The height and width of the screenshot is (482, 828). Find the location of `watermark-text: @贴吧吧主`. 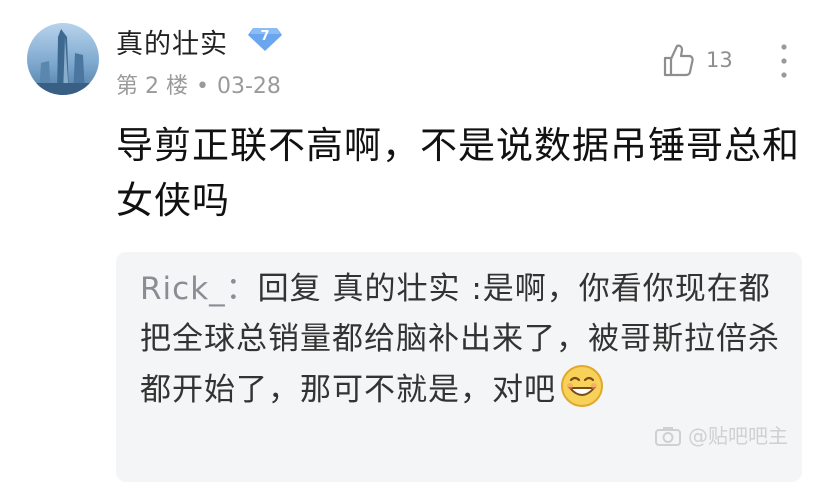

watermark-text: @贴吧吧主 is located at coordinates (738, 436).